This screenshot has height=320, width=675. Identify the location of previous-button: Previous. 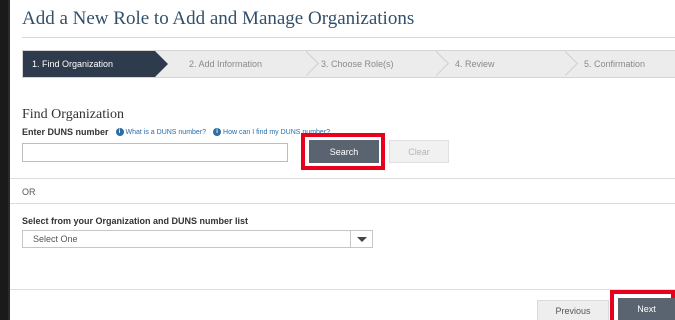
(573, 310).